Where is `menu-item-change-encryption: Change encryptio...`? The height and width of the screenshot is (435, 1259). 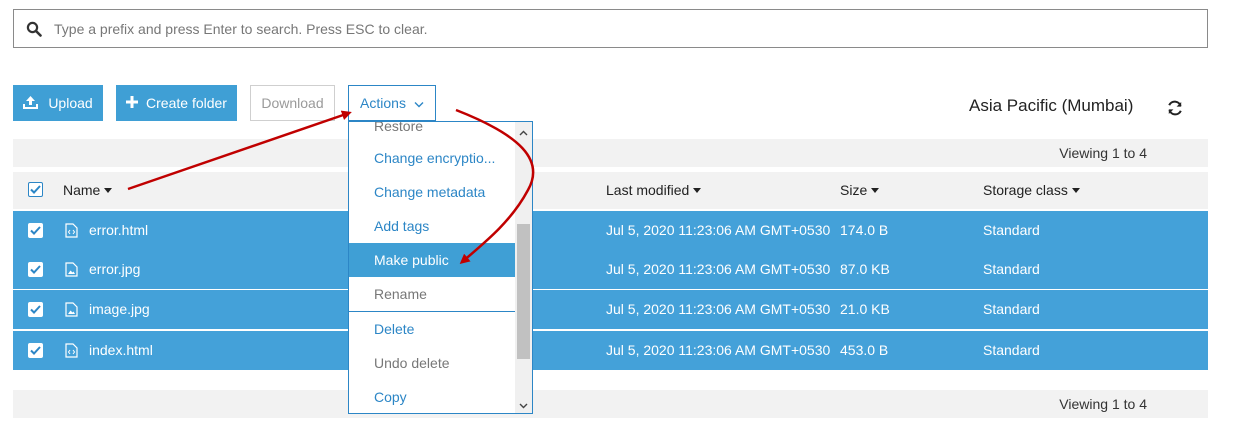
menu-item-change-encryption: Change encryptio... is located at coordinates (432, 158).